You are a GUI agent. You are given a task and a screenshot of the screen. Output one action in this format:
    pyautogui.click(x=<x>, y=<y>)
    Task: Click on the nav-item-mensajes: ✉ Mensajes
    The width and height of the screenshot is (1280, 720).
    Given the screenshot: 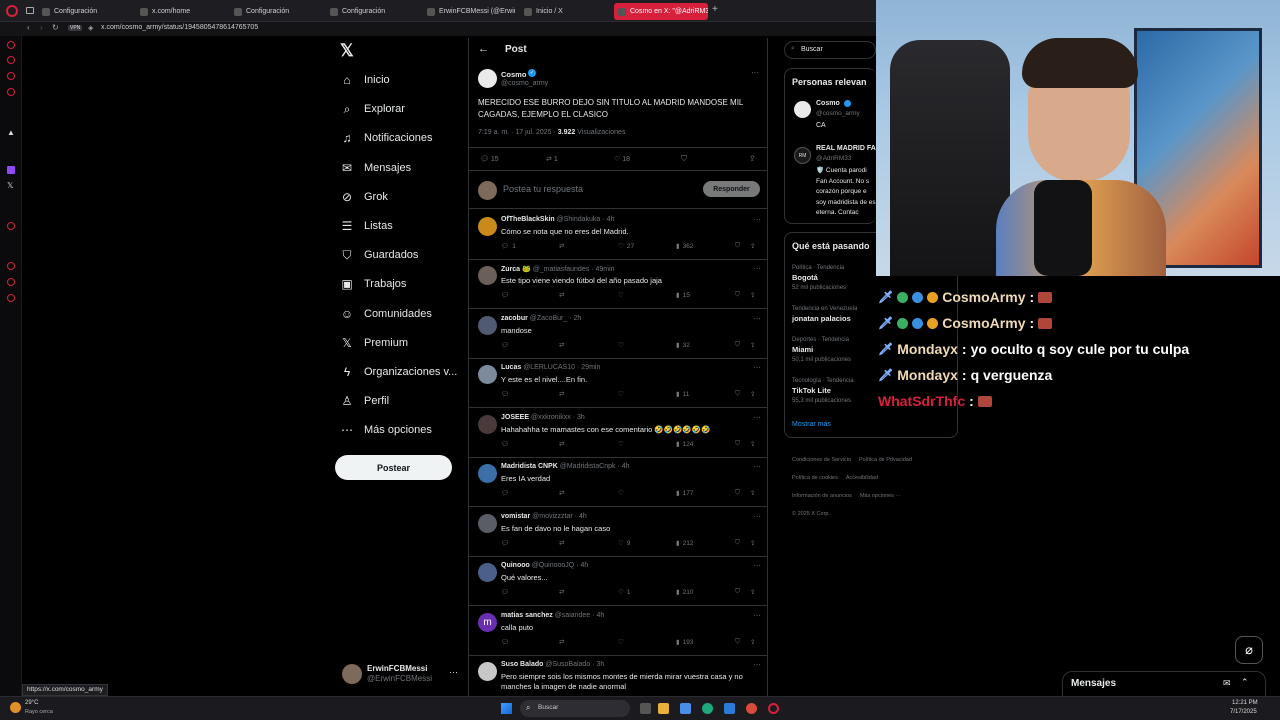 What is the action you would take?
    pyautogui.click(x=375, y=168)
    